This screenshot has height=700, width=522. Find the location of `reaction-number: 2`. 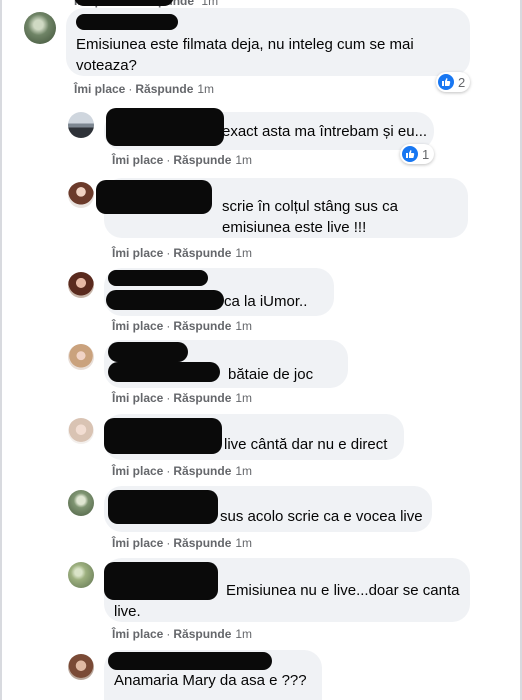

reaction-number: 2 is located at coordinates (462, 82).